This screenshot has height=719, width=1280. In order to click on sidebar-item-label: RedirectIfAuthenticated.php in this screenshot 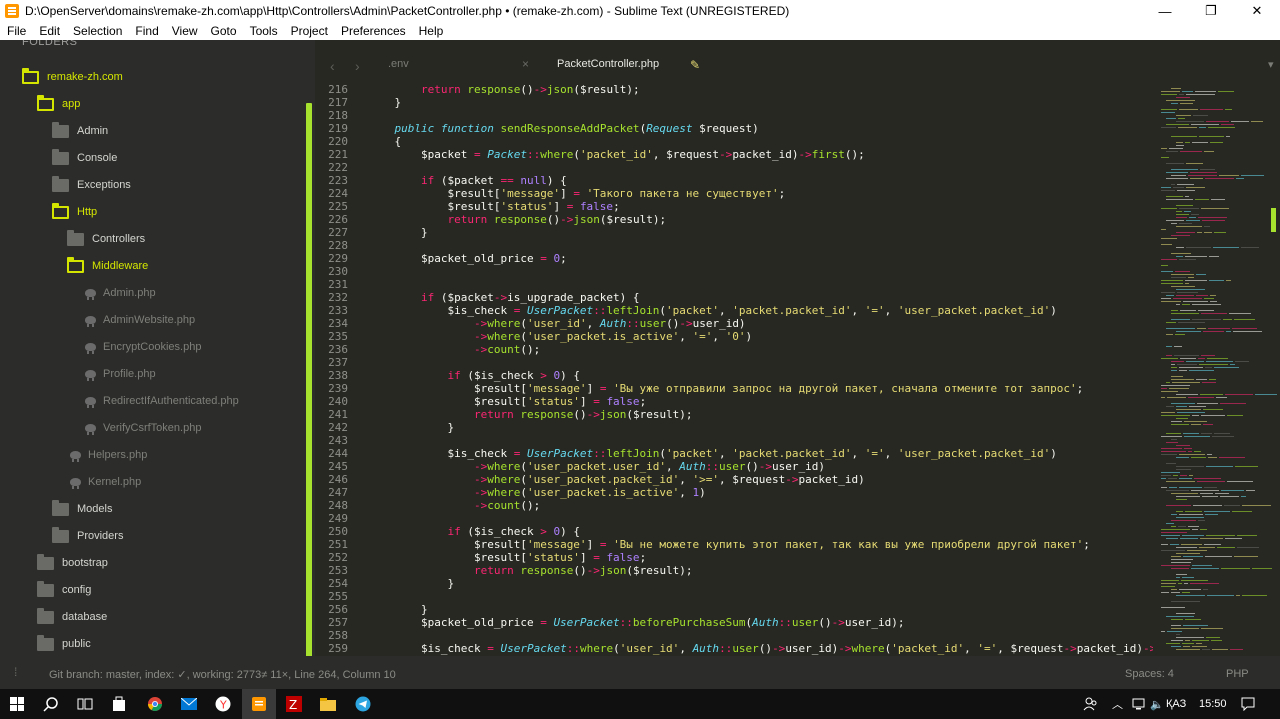, I will do `click(171, 401)`.